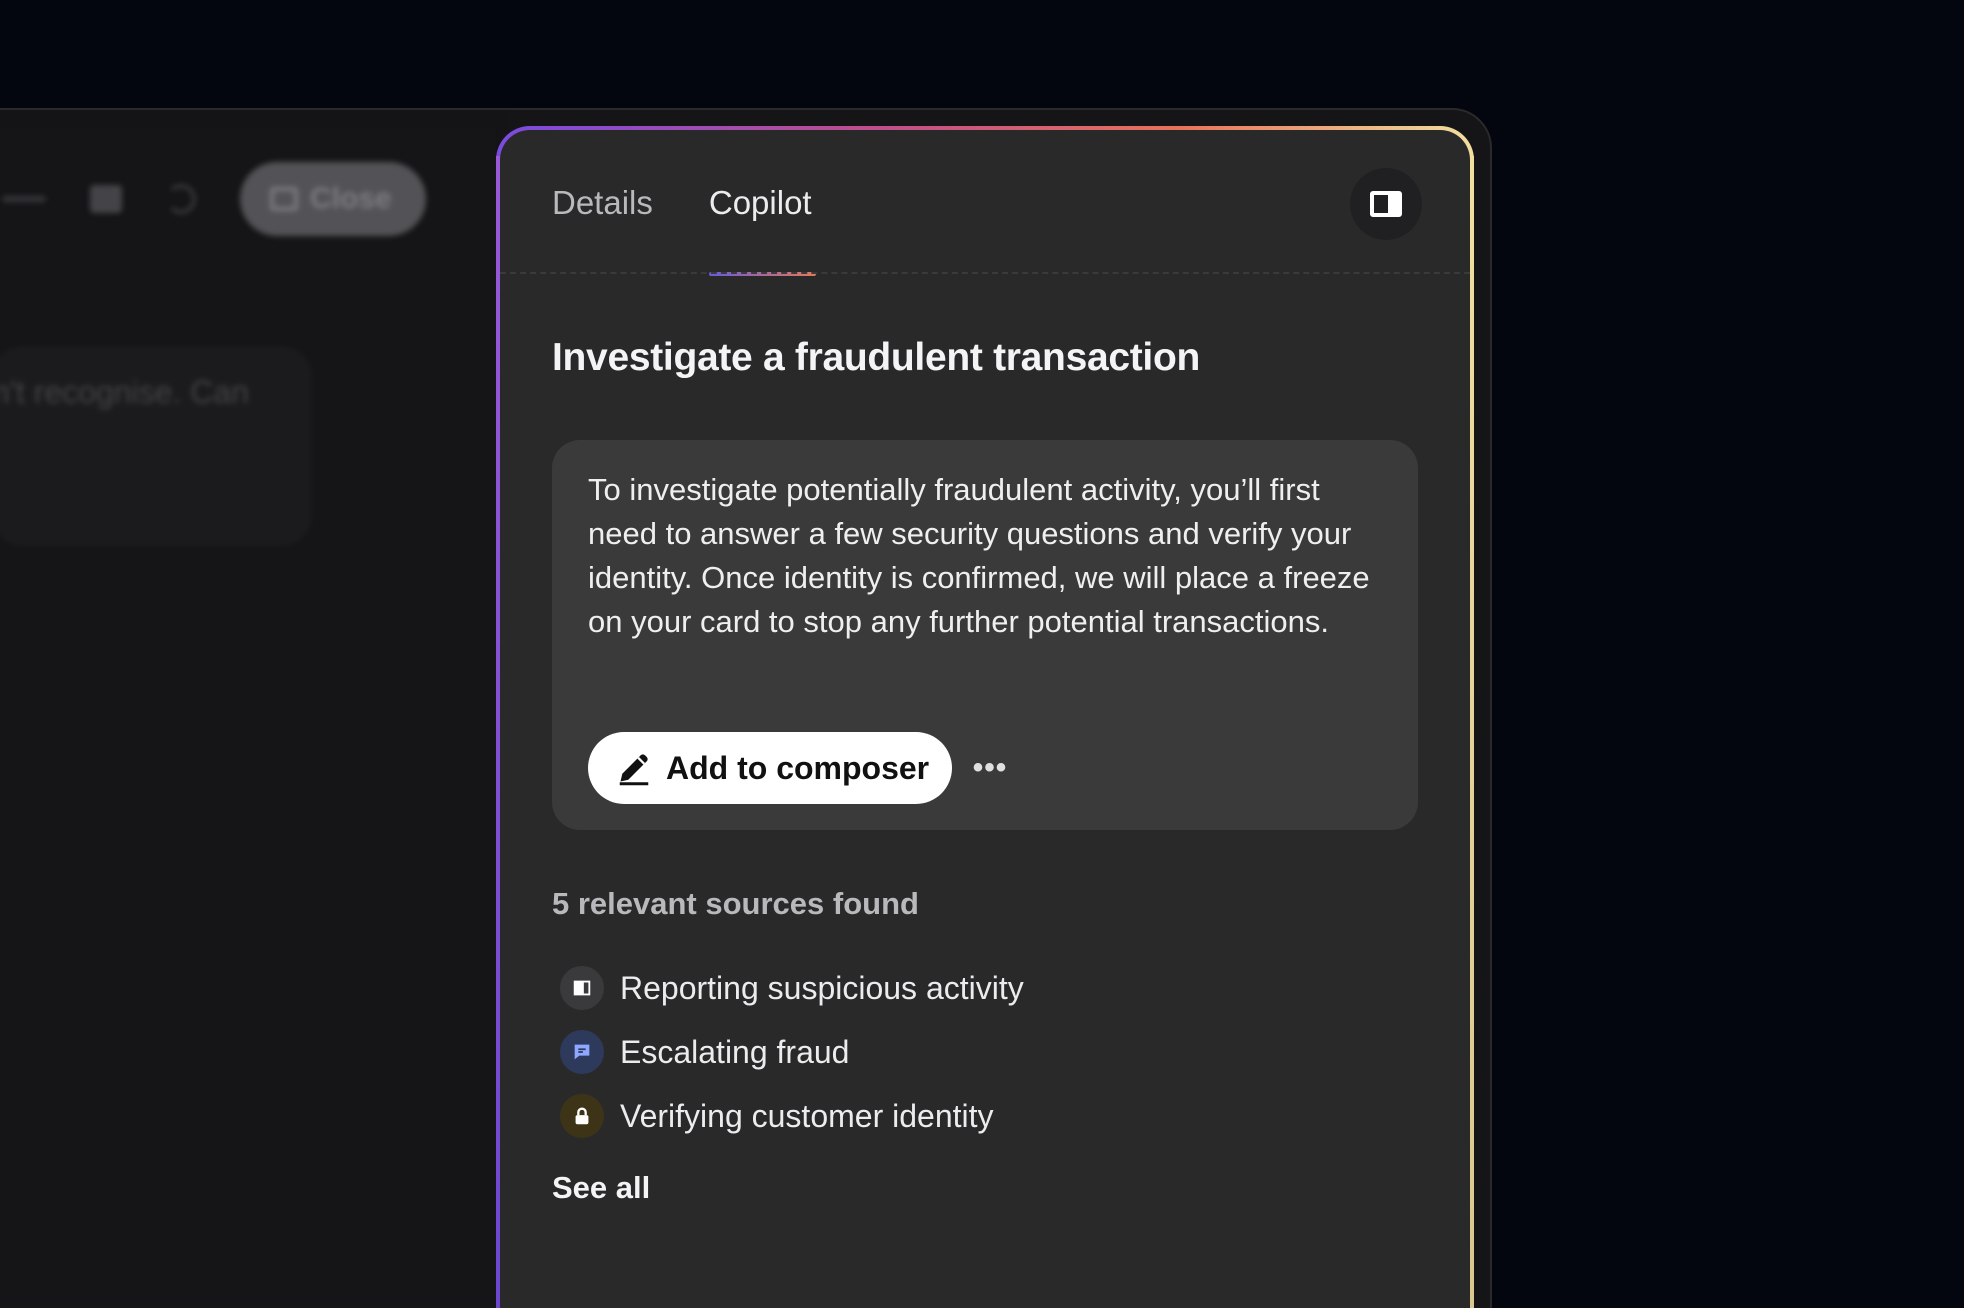 The width and height of the screenshot is (1964, 1308). I want to click on minimize-icon, so click(24, 199).